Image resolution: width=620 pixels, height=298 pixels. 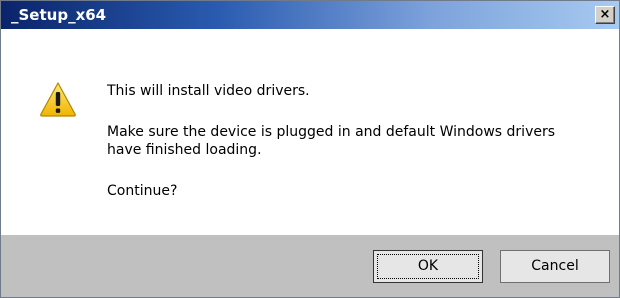 What do you see at coordinates (310, 15) in the screenshot?
I see `title-bar: _Setup_x64 ×` at bounding box center [310, 15].